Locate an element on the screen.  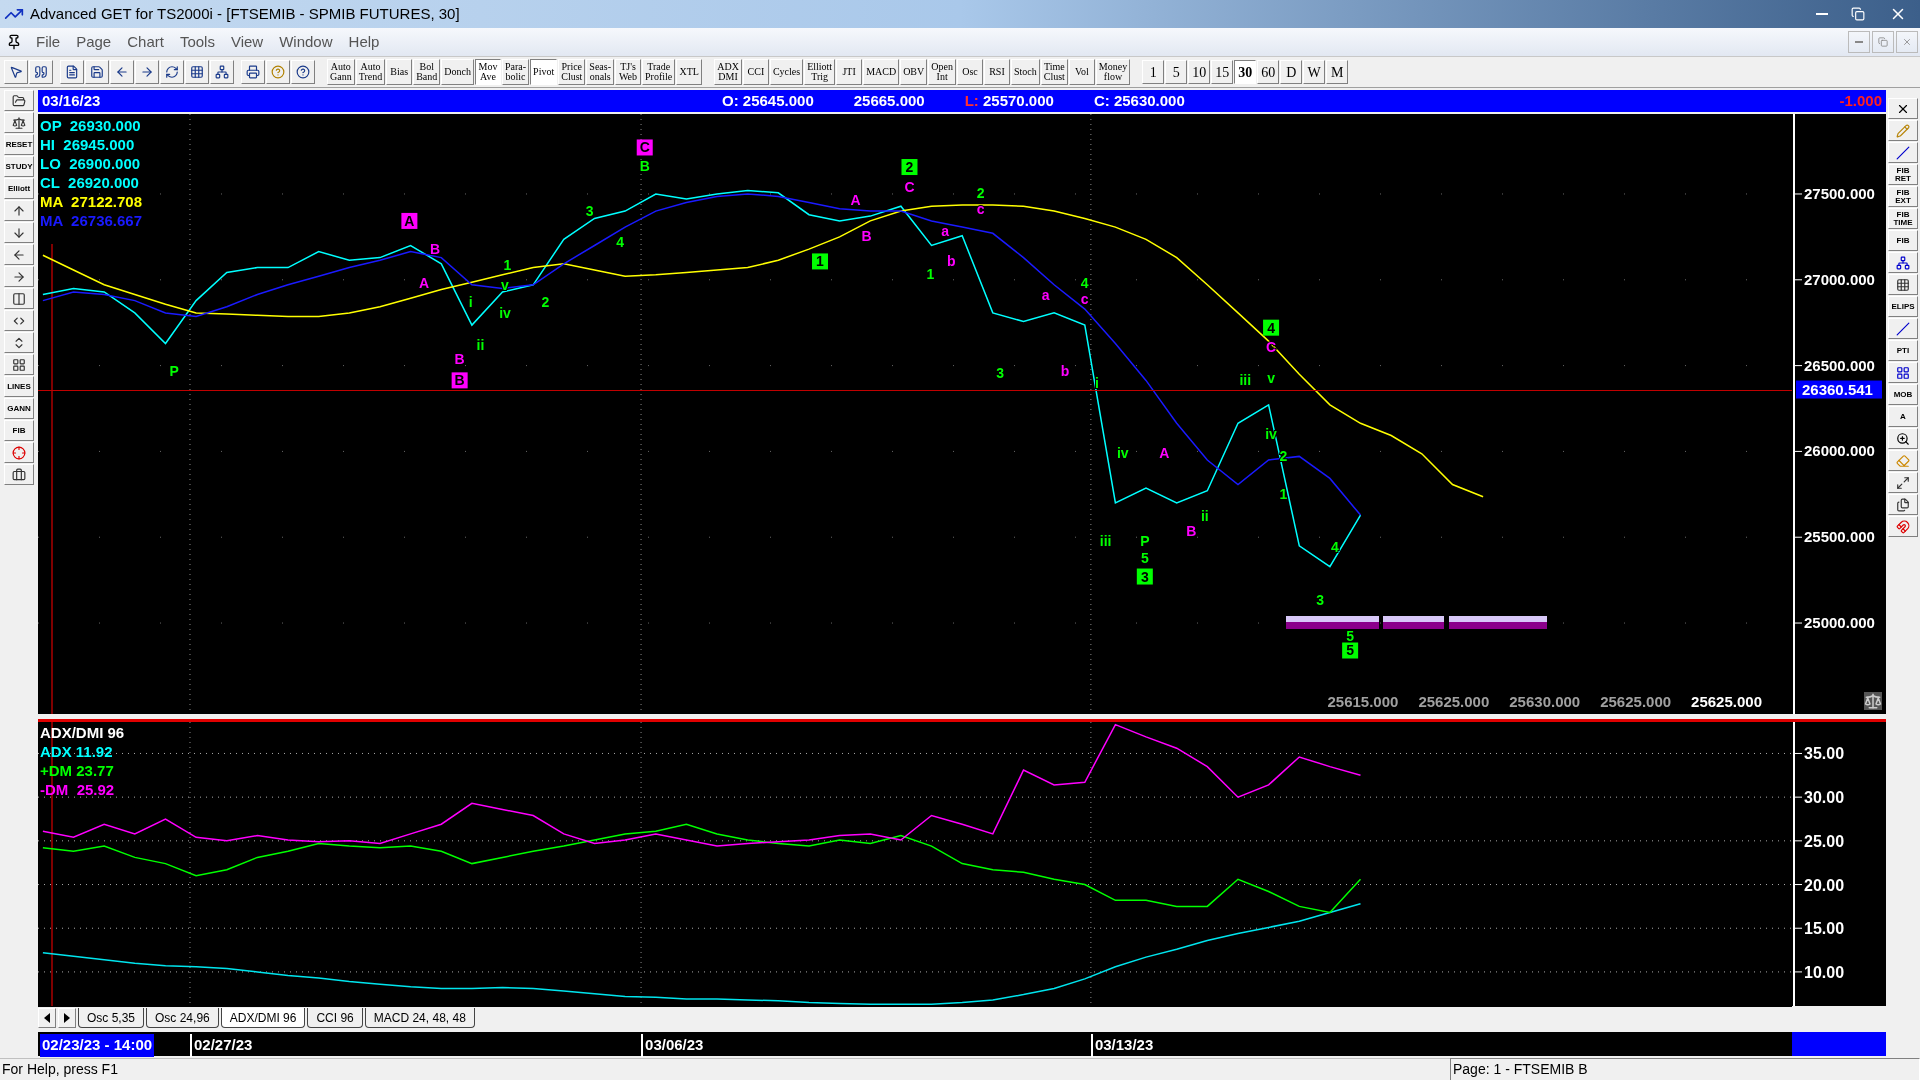
info-change: -1.000 is located at coordinates (1860, 100).